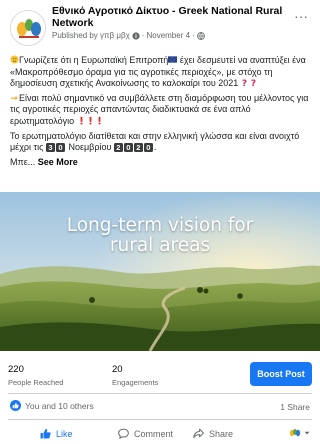 Image resolution: width=320 pixels, height=444 pixels. What do you see at coordinates (154, 433) in the screenshot?
I see `comment-label: Comment` at bounding box center [154, 433].